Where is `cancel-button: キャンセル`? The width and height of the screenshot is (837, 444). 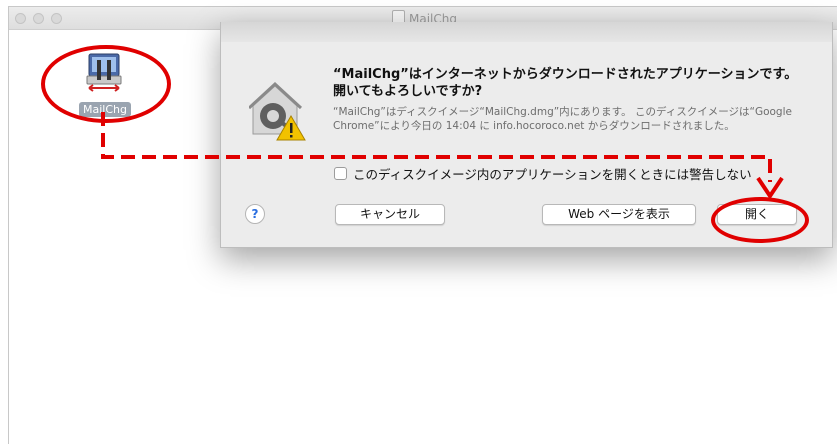 cancel-button: キャンセル is located at coordinates (390, 214).